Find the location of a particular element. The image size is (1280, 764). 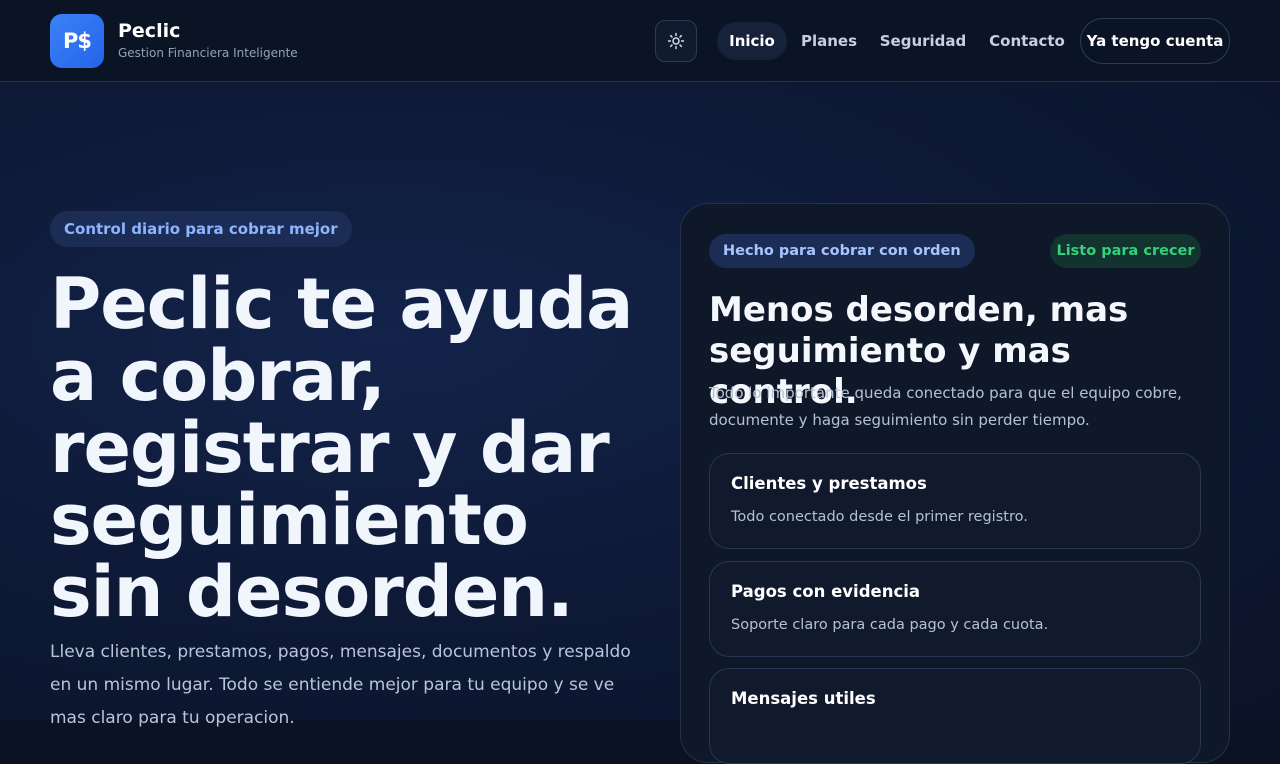

nav-link-seguridad: Seguridad is located at coordinates (923, 41).